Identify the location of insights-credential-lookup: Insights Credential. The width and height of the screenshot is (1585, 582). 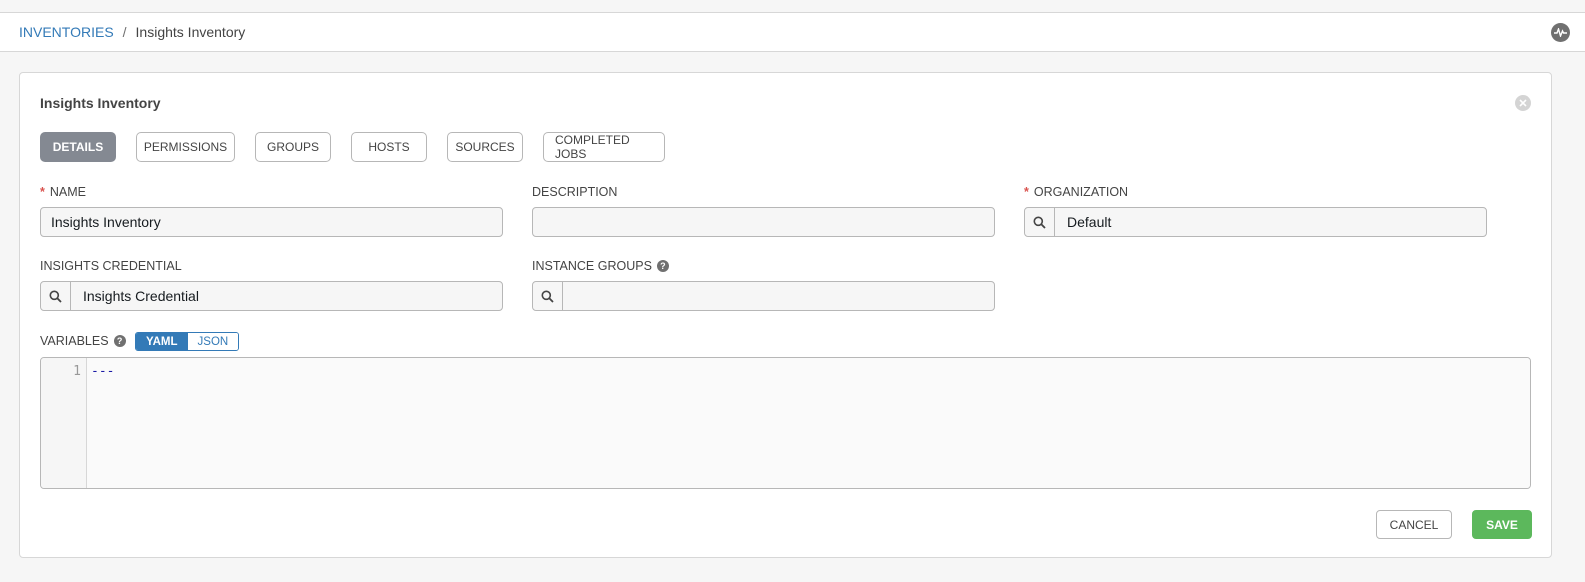
(271, 296).